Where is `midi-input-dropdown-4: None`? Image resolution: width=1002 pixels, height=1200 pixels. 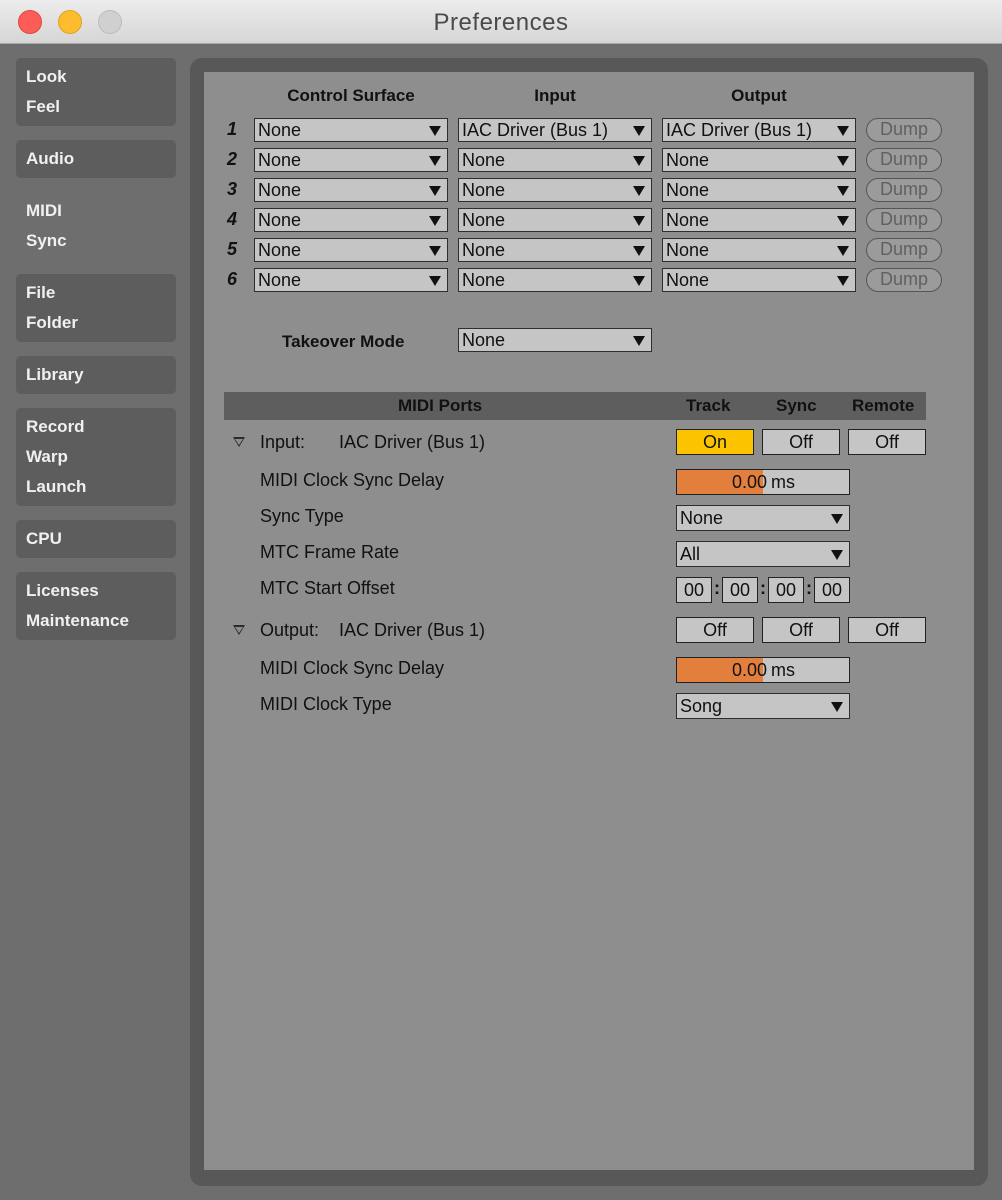 midi-input-dropdown-4: None is located at coordinates (555, 220).